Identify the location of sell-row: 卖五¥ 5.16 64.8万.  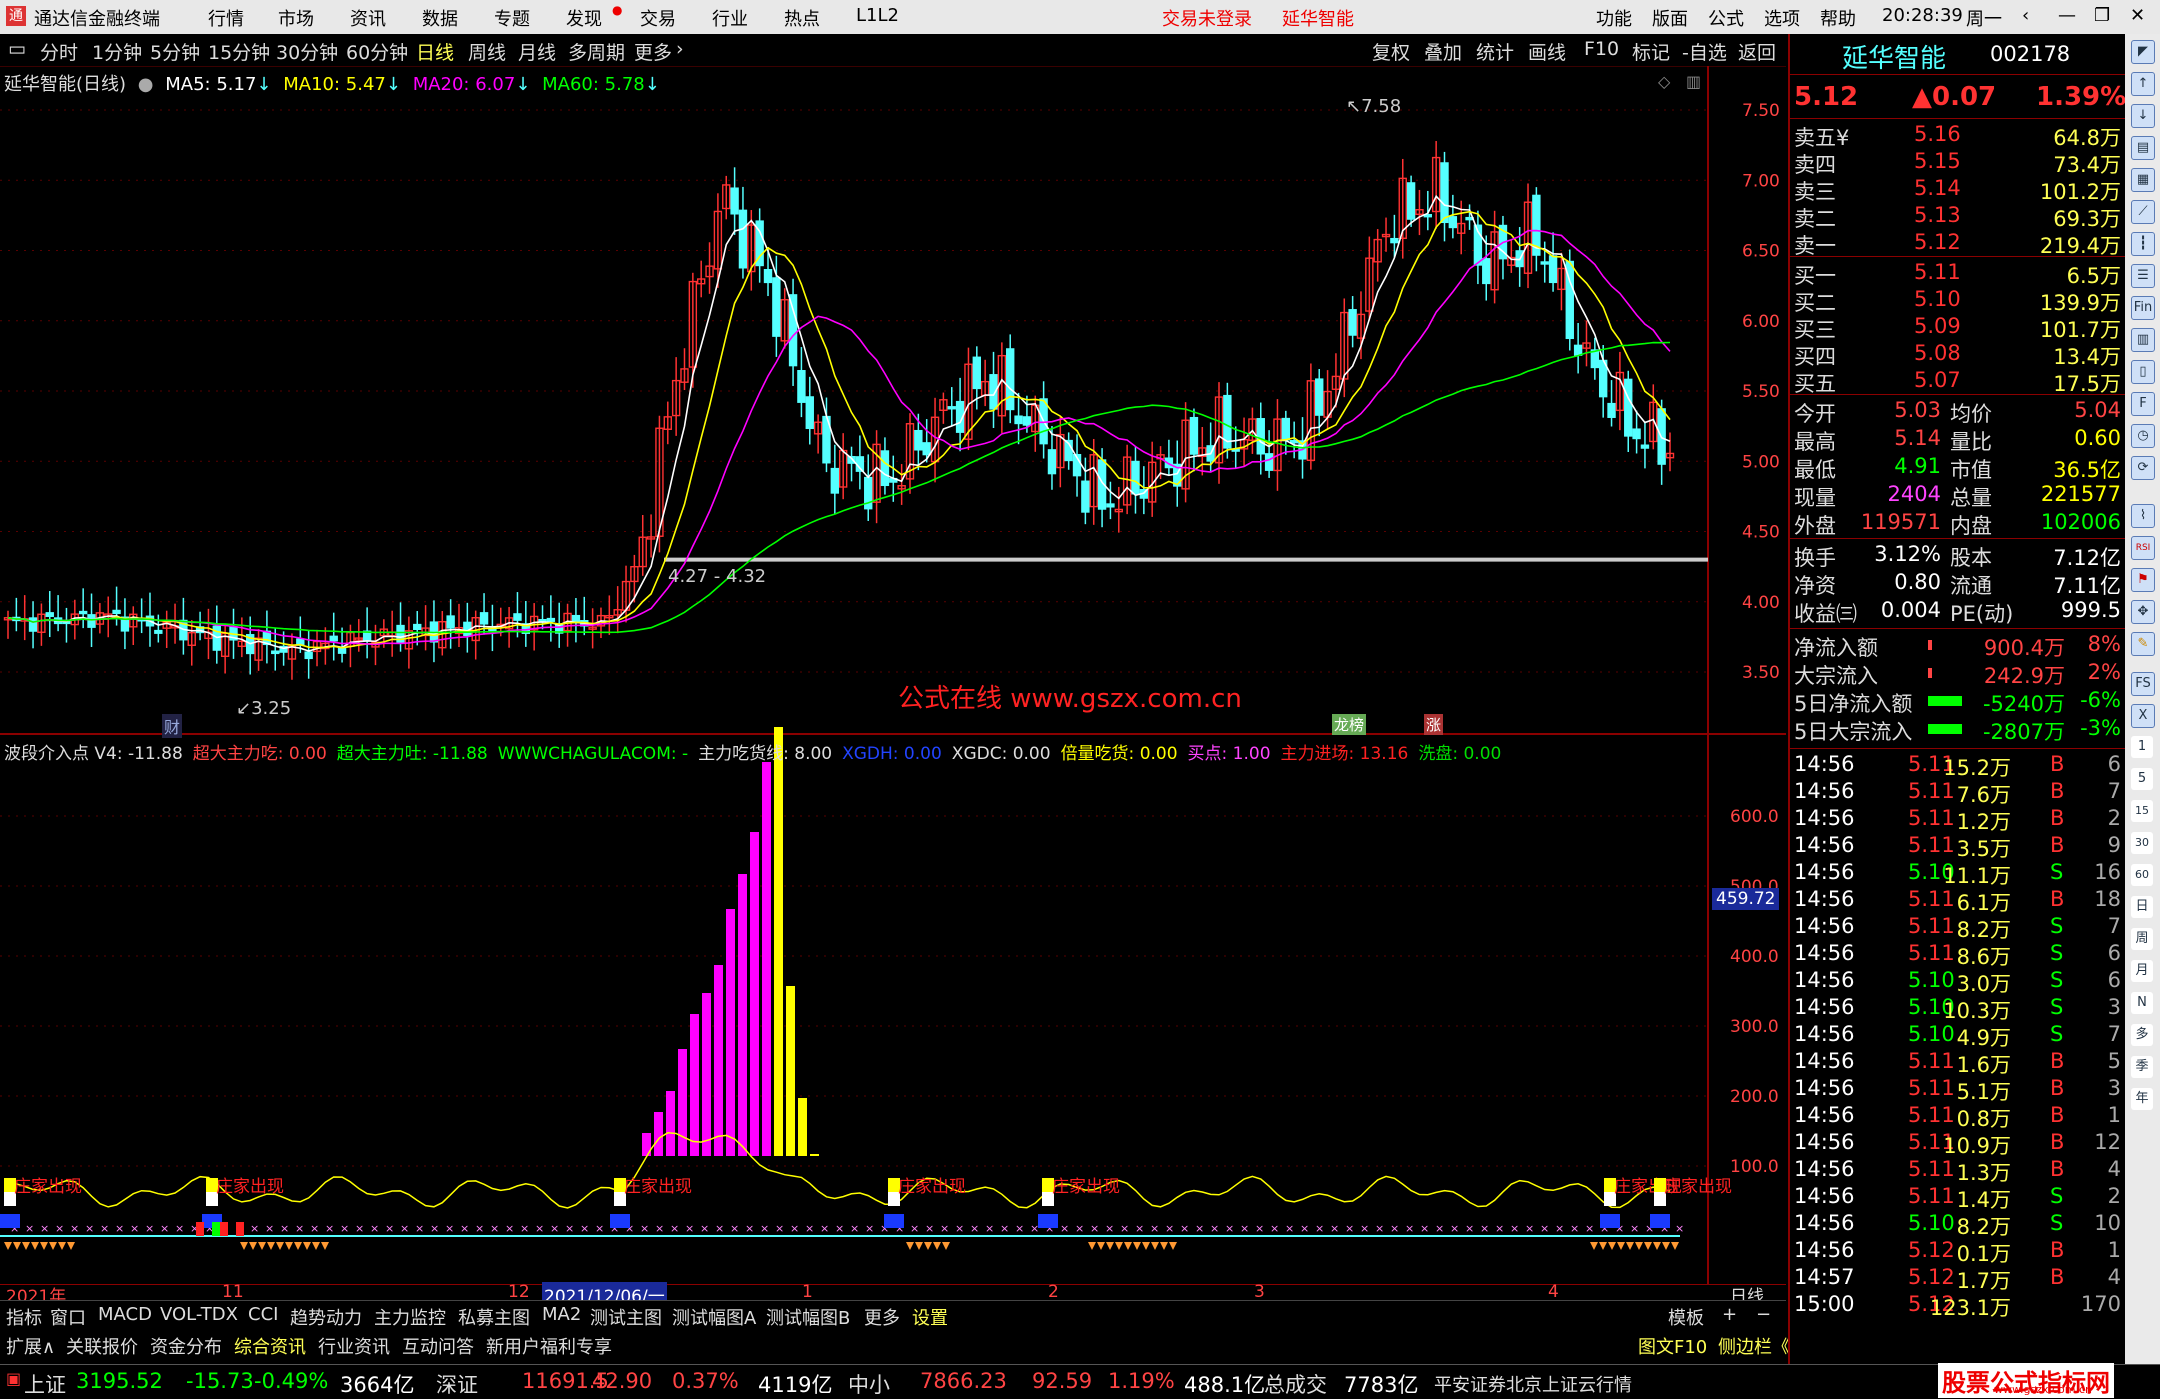
(1957, 136).